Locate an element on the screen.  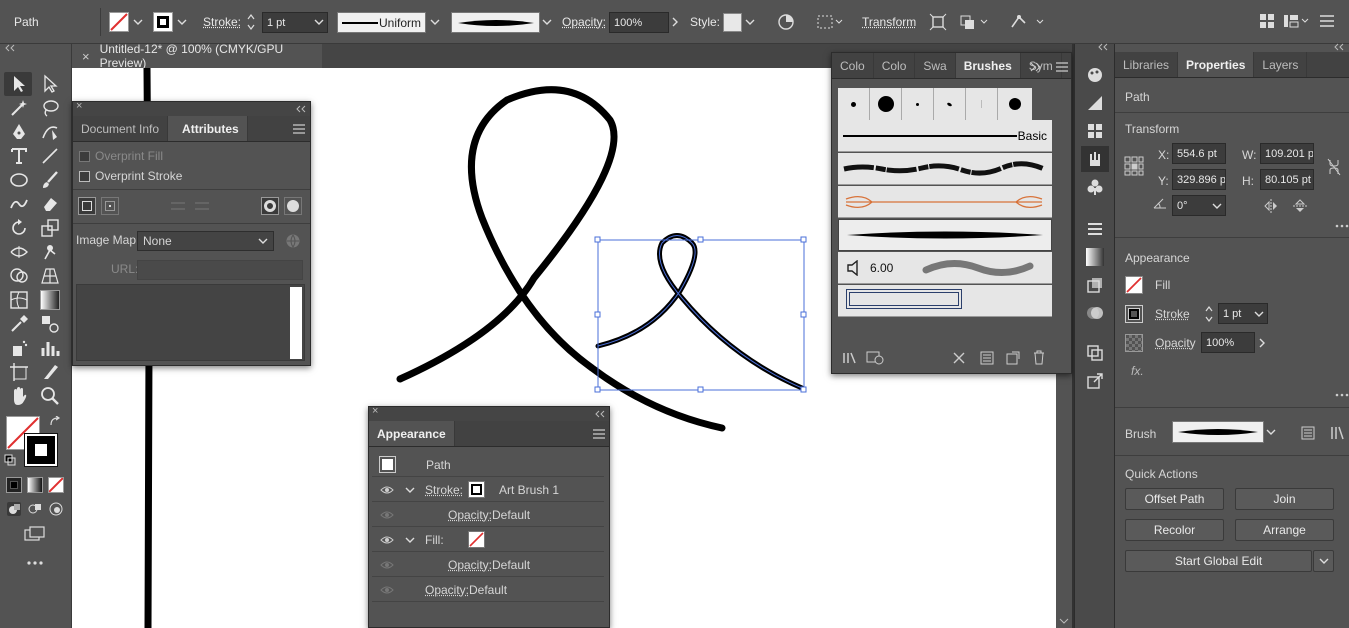
color-panel-icon is located at coordinates (1095, 75).